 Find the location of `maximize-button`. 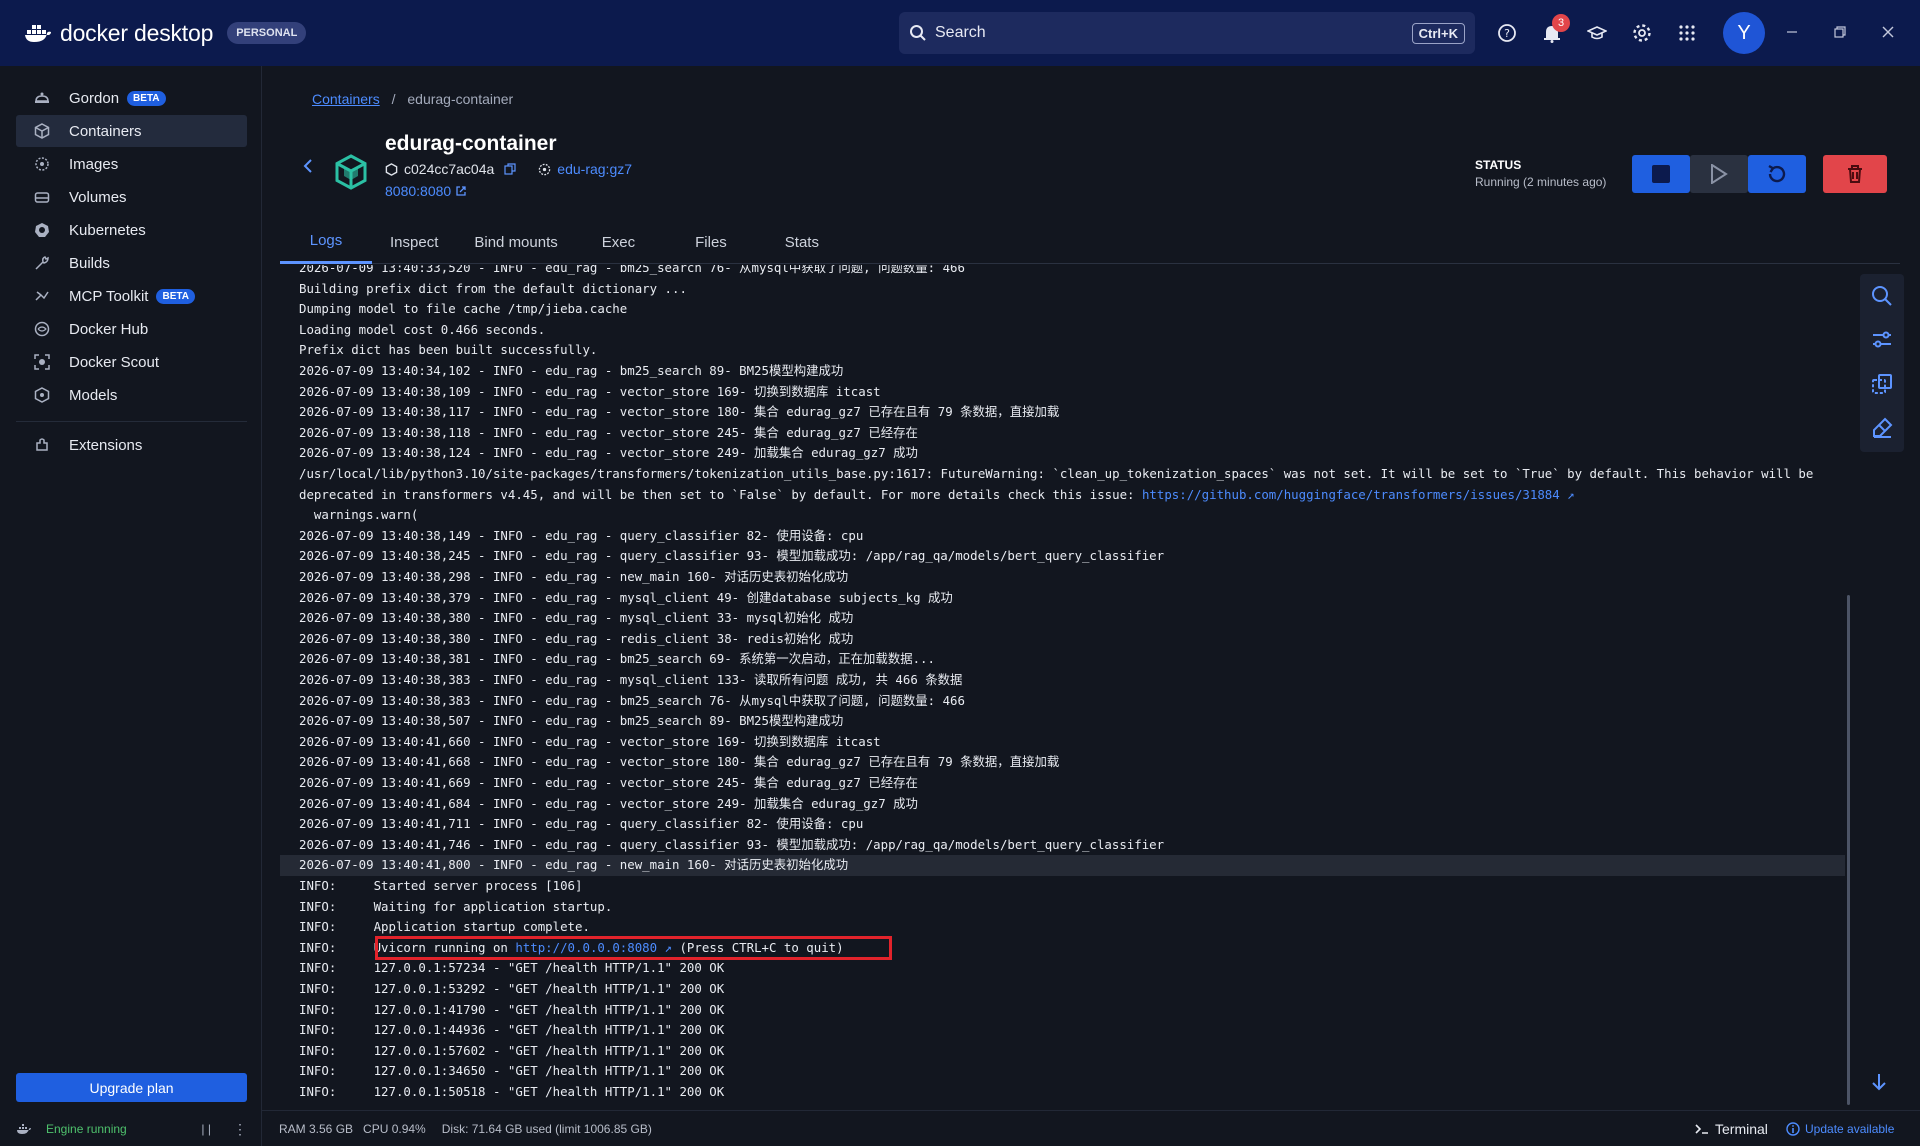

maximize-button is located at coordinates (1840, 32).